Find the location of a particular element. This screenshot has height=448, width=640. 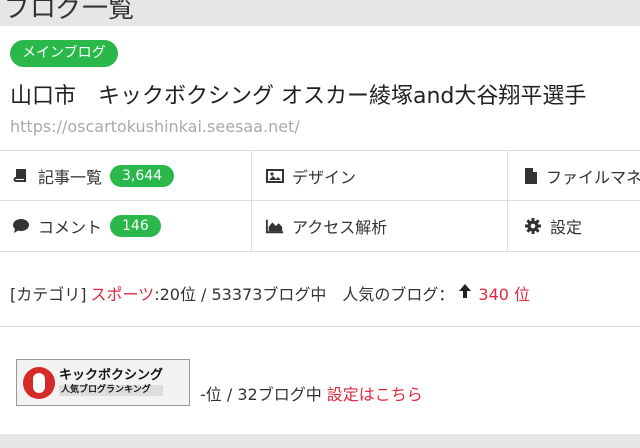

banner-text: キックボクシング 人気ブログランキング is located at coordinates (111, 382).